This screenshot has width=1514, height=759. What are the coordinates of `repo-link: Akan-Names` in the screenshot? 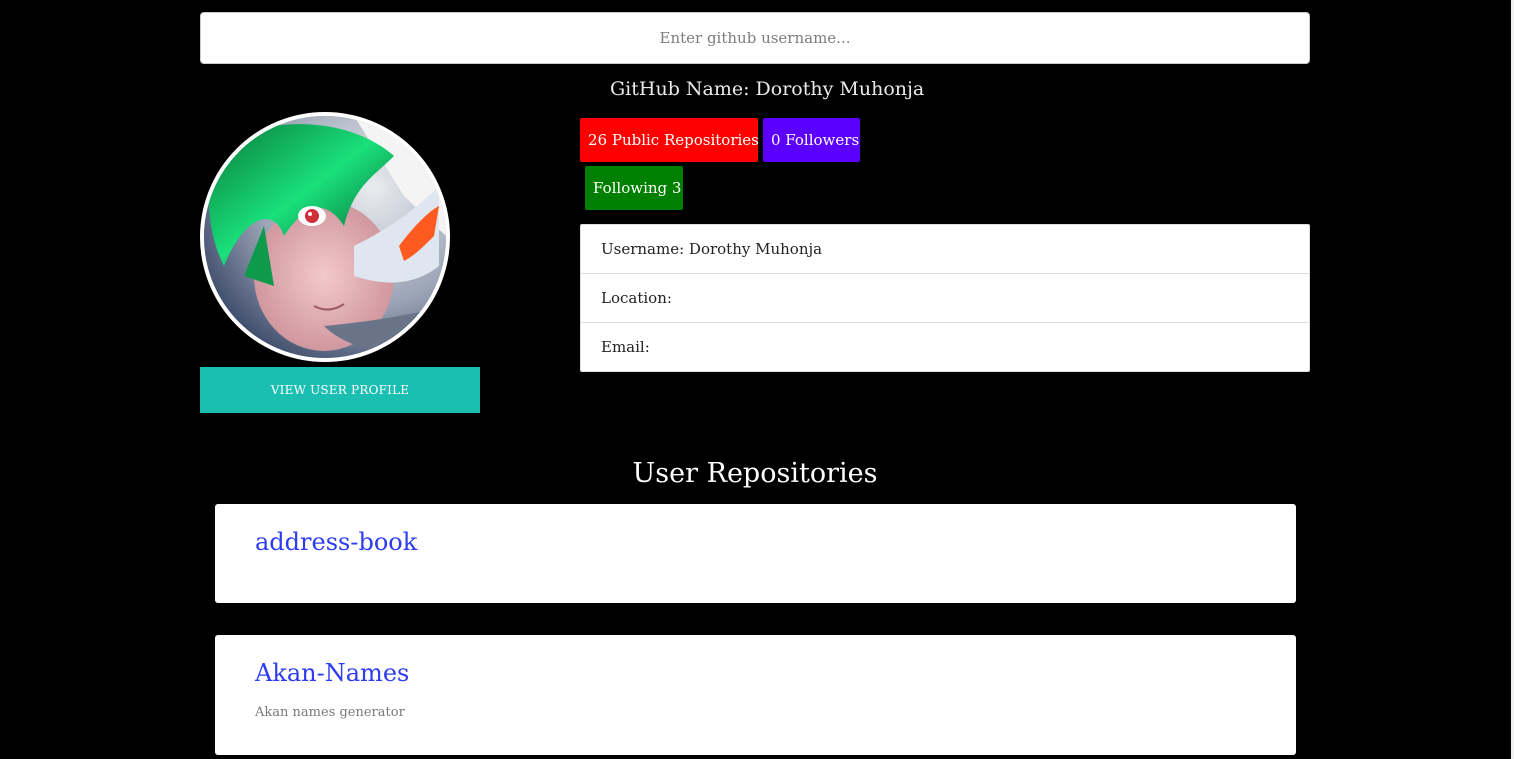 It's located at (332, 673).